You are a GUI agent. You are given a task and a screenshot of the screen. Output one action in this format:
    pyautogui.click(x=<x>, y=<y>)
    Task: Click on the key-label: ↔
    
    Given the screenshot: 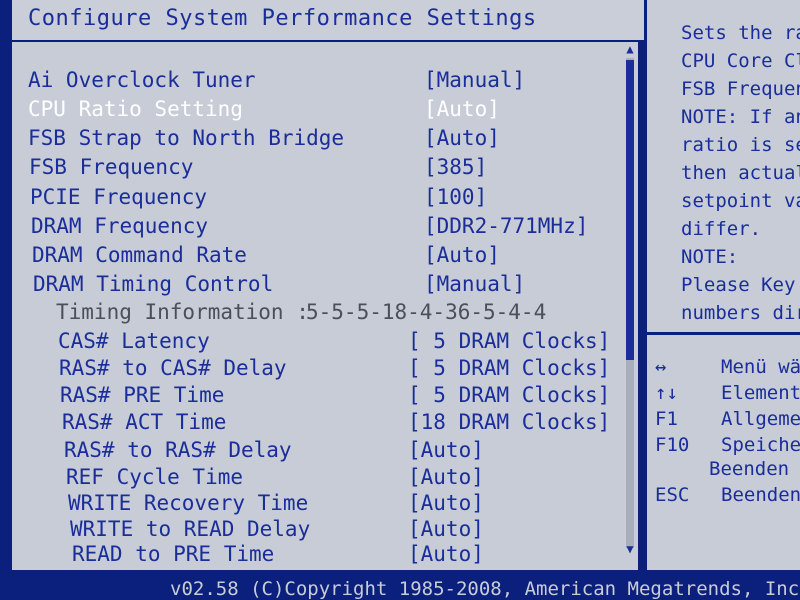 What is the action you would take?
    pyautogui.click(x=661, y=367)
    